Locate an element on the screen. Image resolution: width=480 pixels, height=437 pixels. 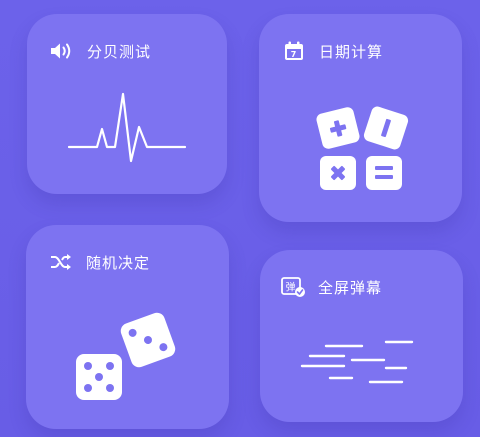
fullscreen-danmaku-title: 全屏弹幕 is located at coordinates (350, 287).